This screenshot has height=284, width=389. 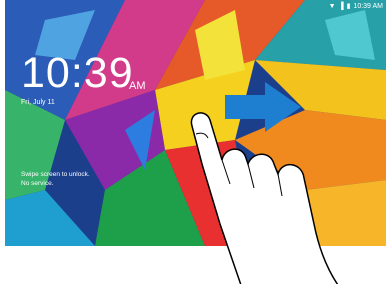 What do you see at coordinates (37, 183) in the screenshot?
I see `service-status-text: No service.` at bounding box center [37, 183].